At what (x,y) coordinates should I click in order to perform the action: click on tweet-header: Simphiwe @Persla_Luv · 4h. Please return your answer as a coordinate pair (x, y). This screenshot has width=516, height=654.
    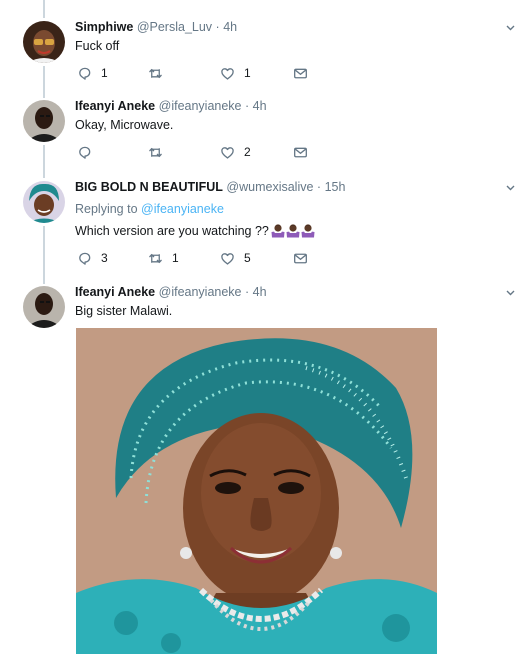
    Looking at the image, I should click on (156, 27).